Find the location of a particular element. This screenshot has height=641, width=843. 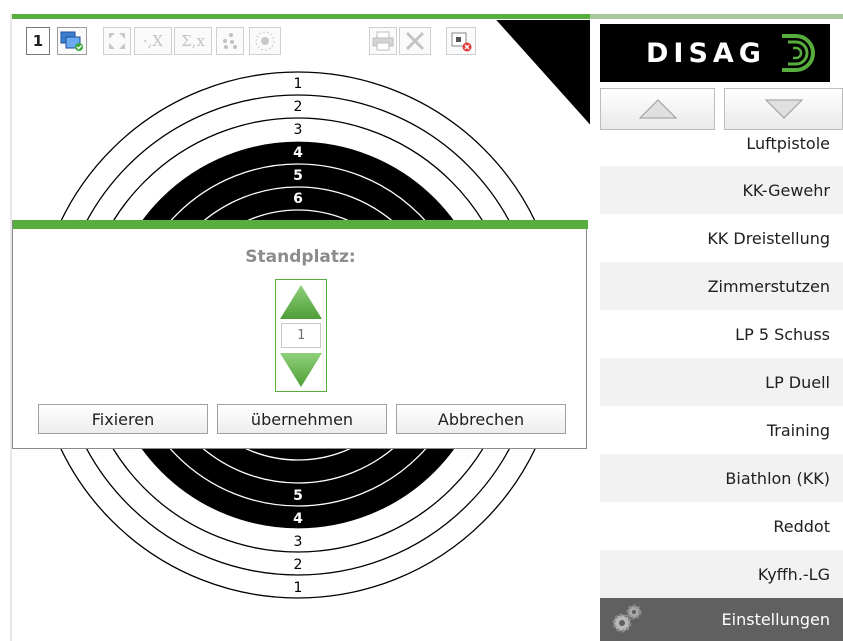

logo-mark-icon is located at coordinates (798, 53).